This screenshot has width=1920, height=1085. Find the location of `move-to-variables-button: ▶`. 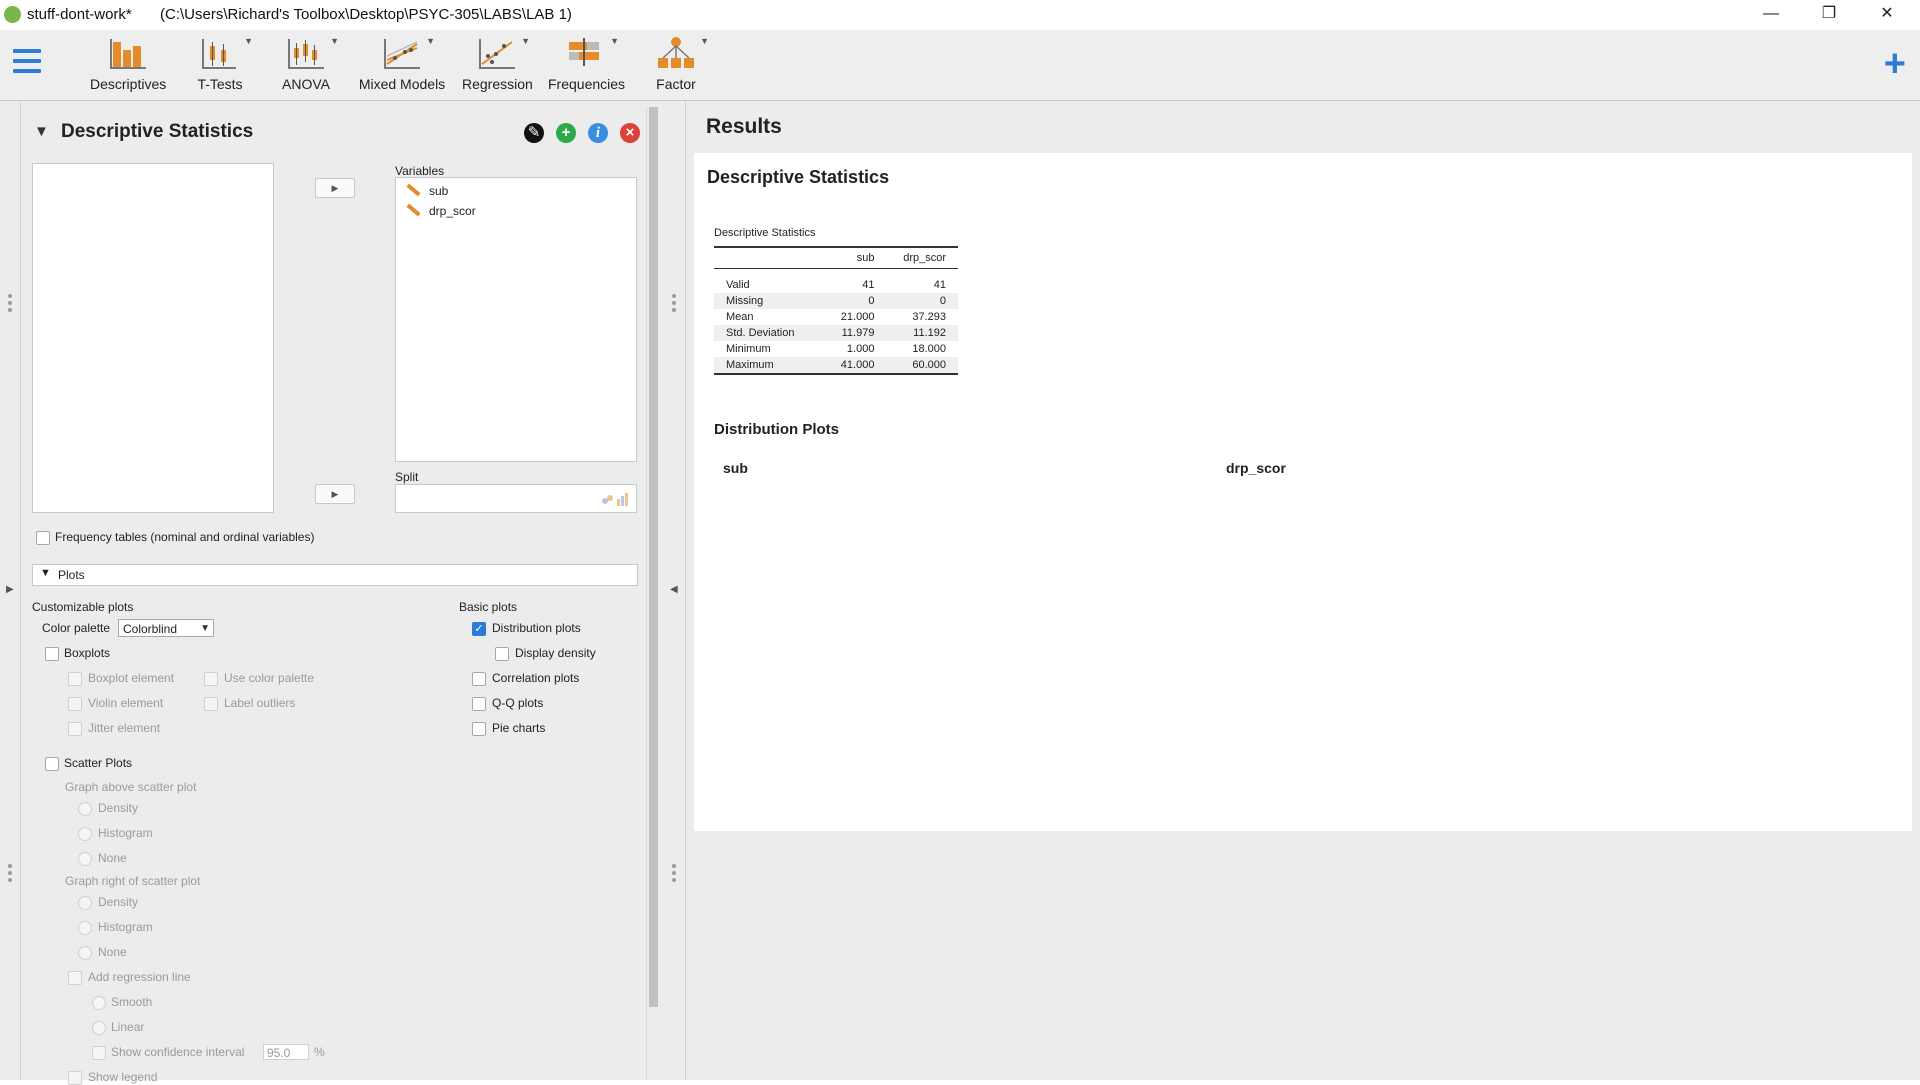

move-to-variables-button: ▶ is located at coordinates (335, 188).